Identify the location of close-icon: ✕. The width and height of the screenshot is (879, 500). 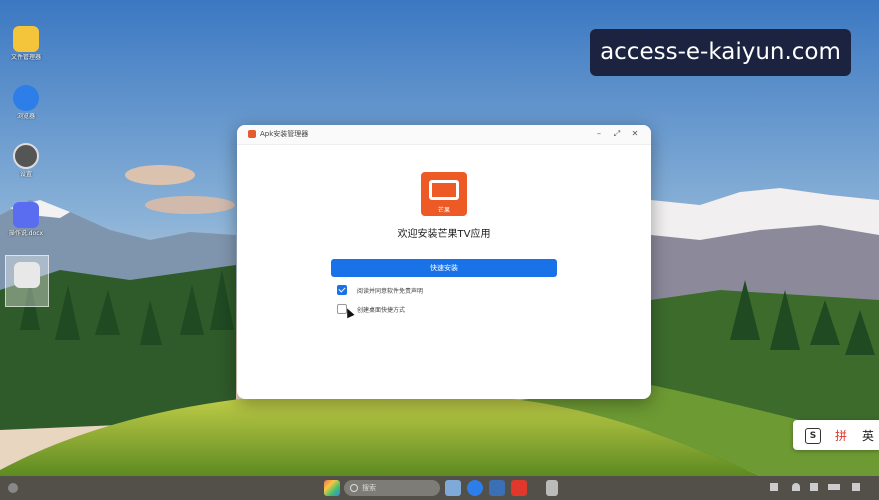
(635, 134).